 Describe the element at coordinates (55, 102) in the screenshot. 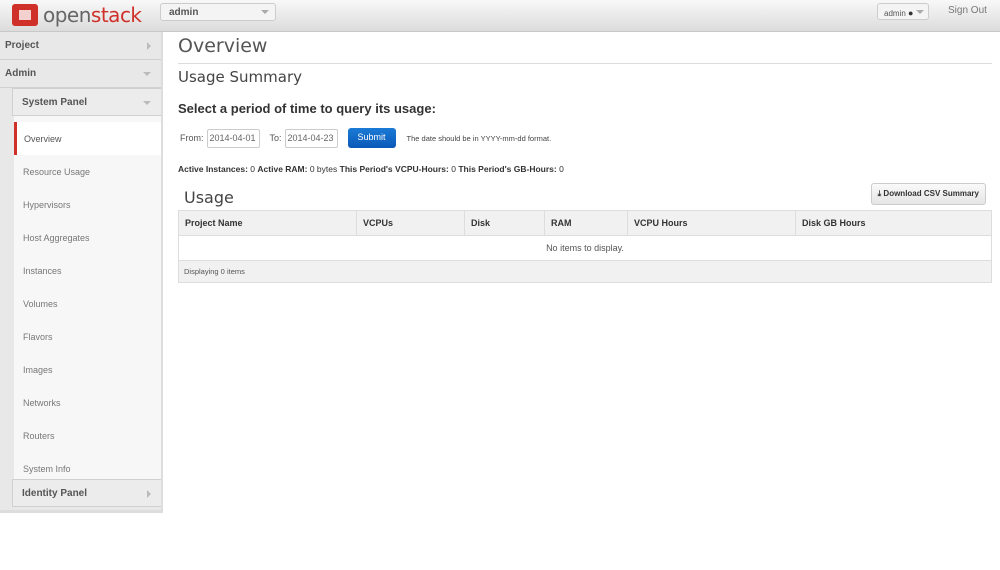

I see `panel-label: System Panel` at that location.